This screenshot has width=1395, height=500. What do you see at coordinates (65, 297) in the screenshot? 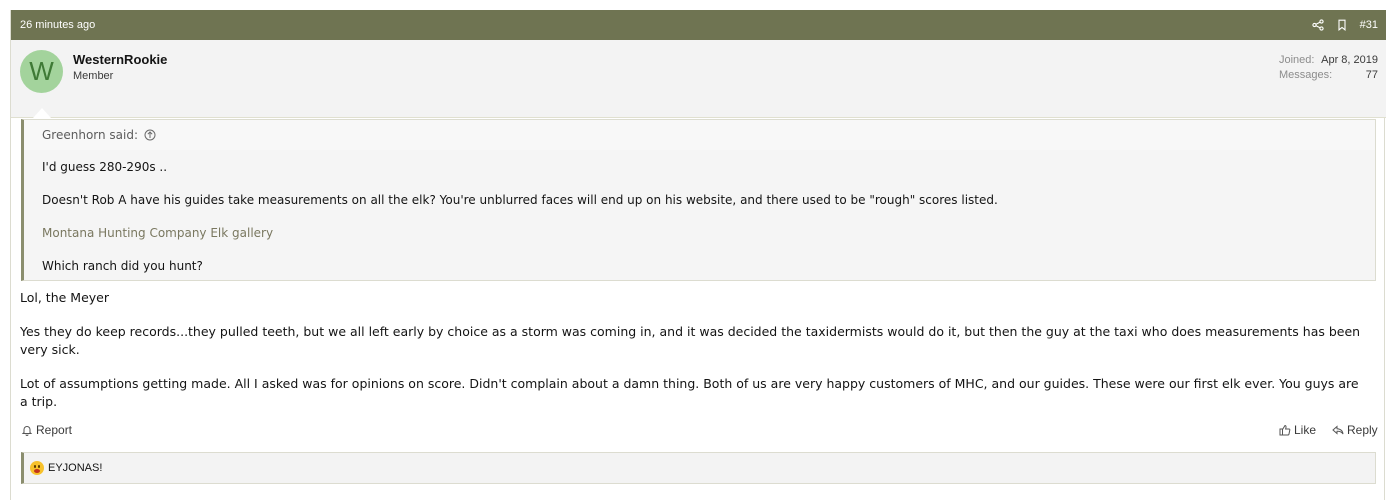
I see `message-paragraph-1: Lol, the Meyer` at bounding box center [65, 297].